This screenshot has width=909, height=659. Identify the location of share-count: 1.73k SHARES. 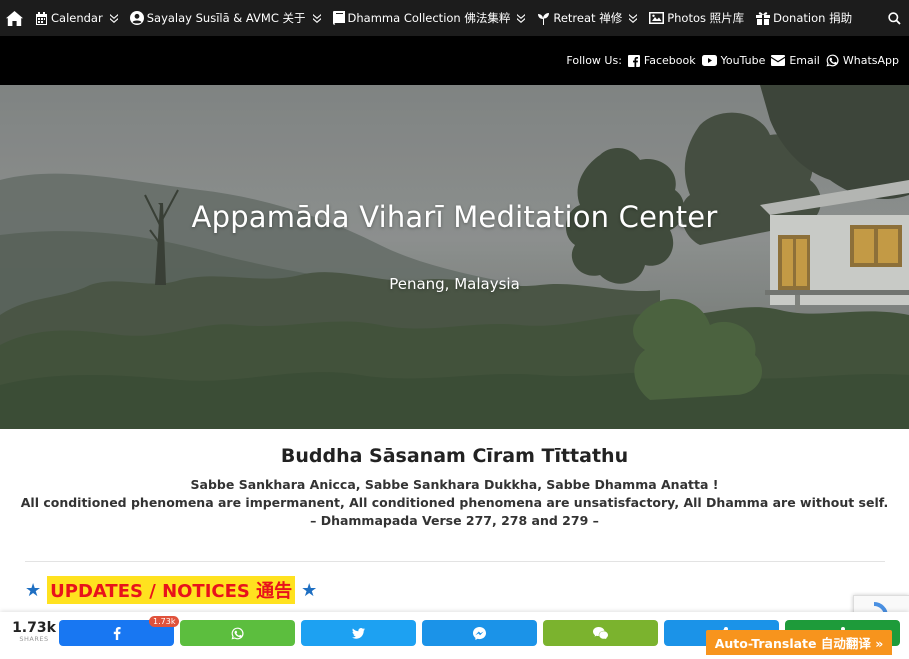
(34, 631).